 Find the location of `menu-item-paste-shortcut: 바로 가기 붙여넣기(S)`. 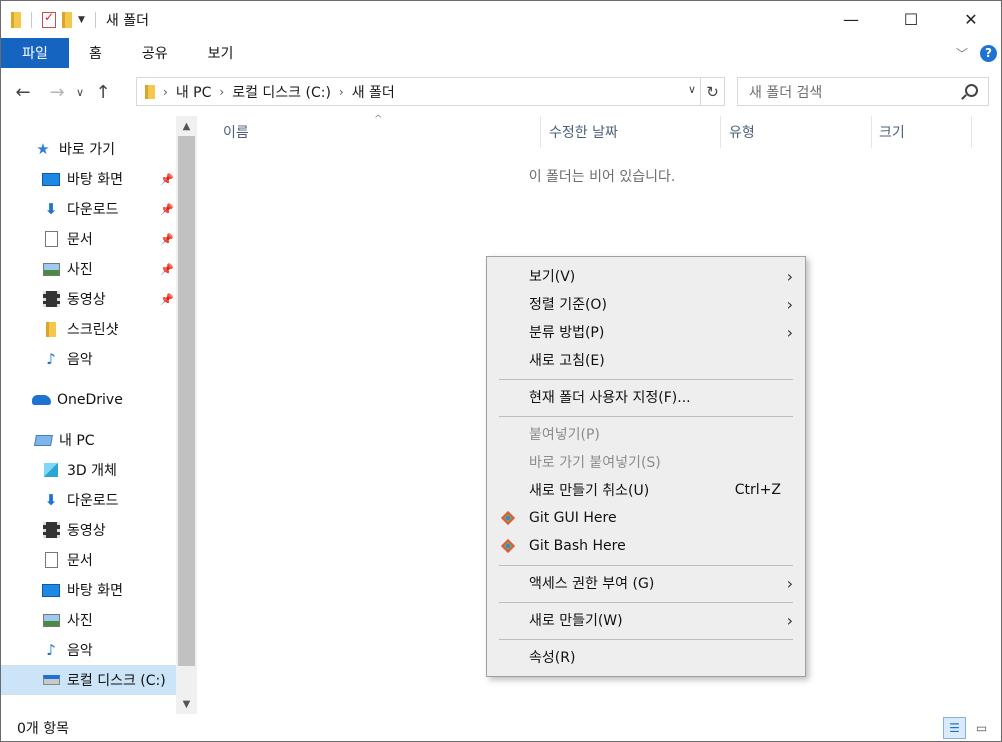

menu-item-paste-shortcut: 바로 가기 붙여넣기(S) is located at coordinates (646, 462).